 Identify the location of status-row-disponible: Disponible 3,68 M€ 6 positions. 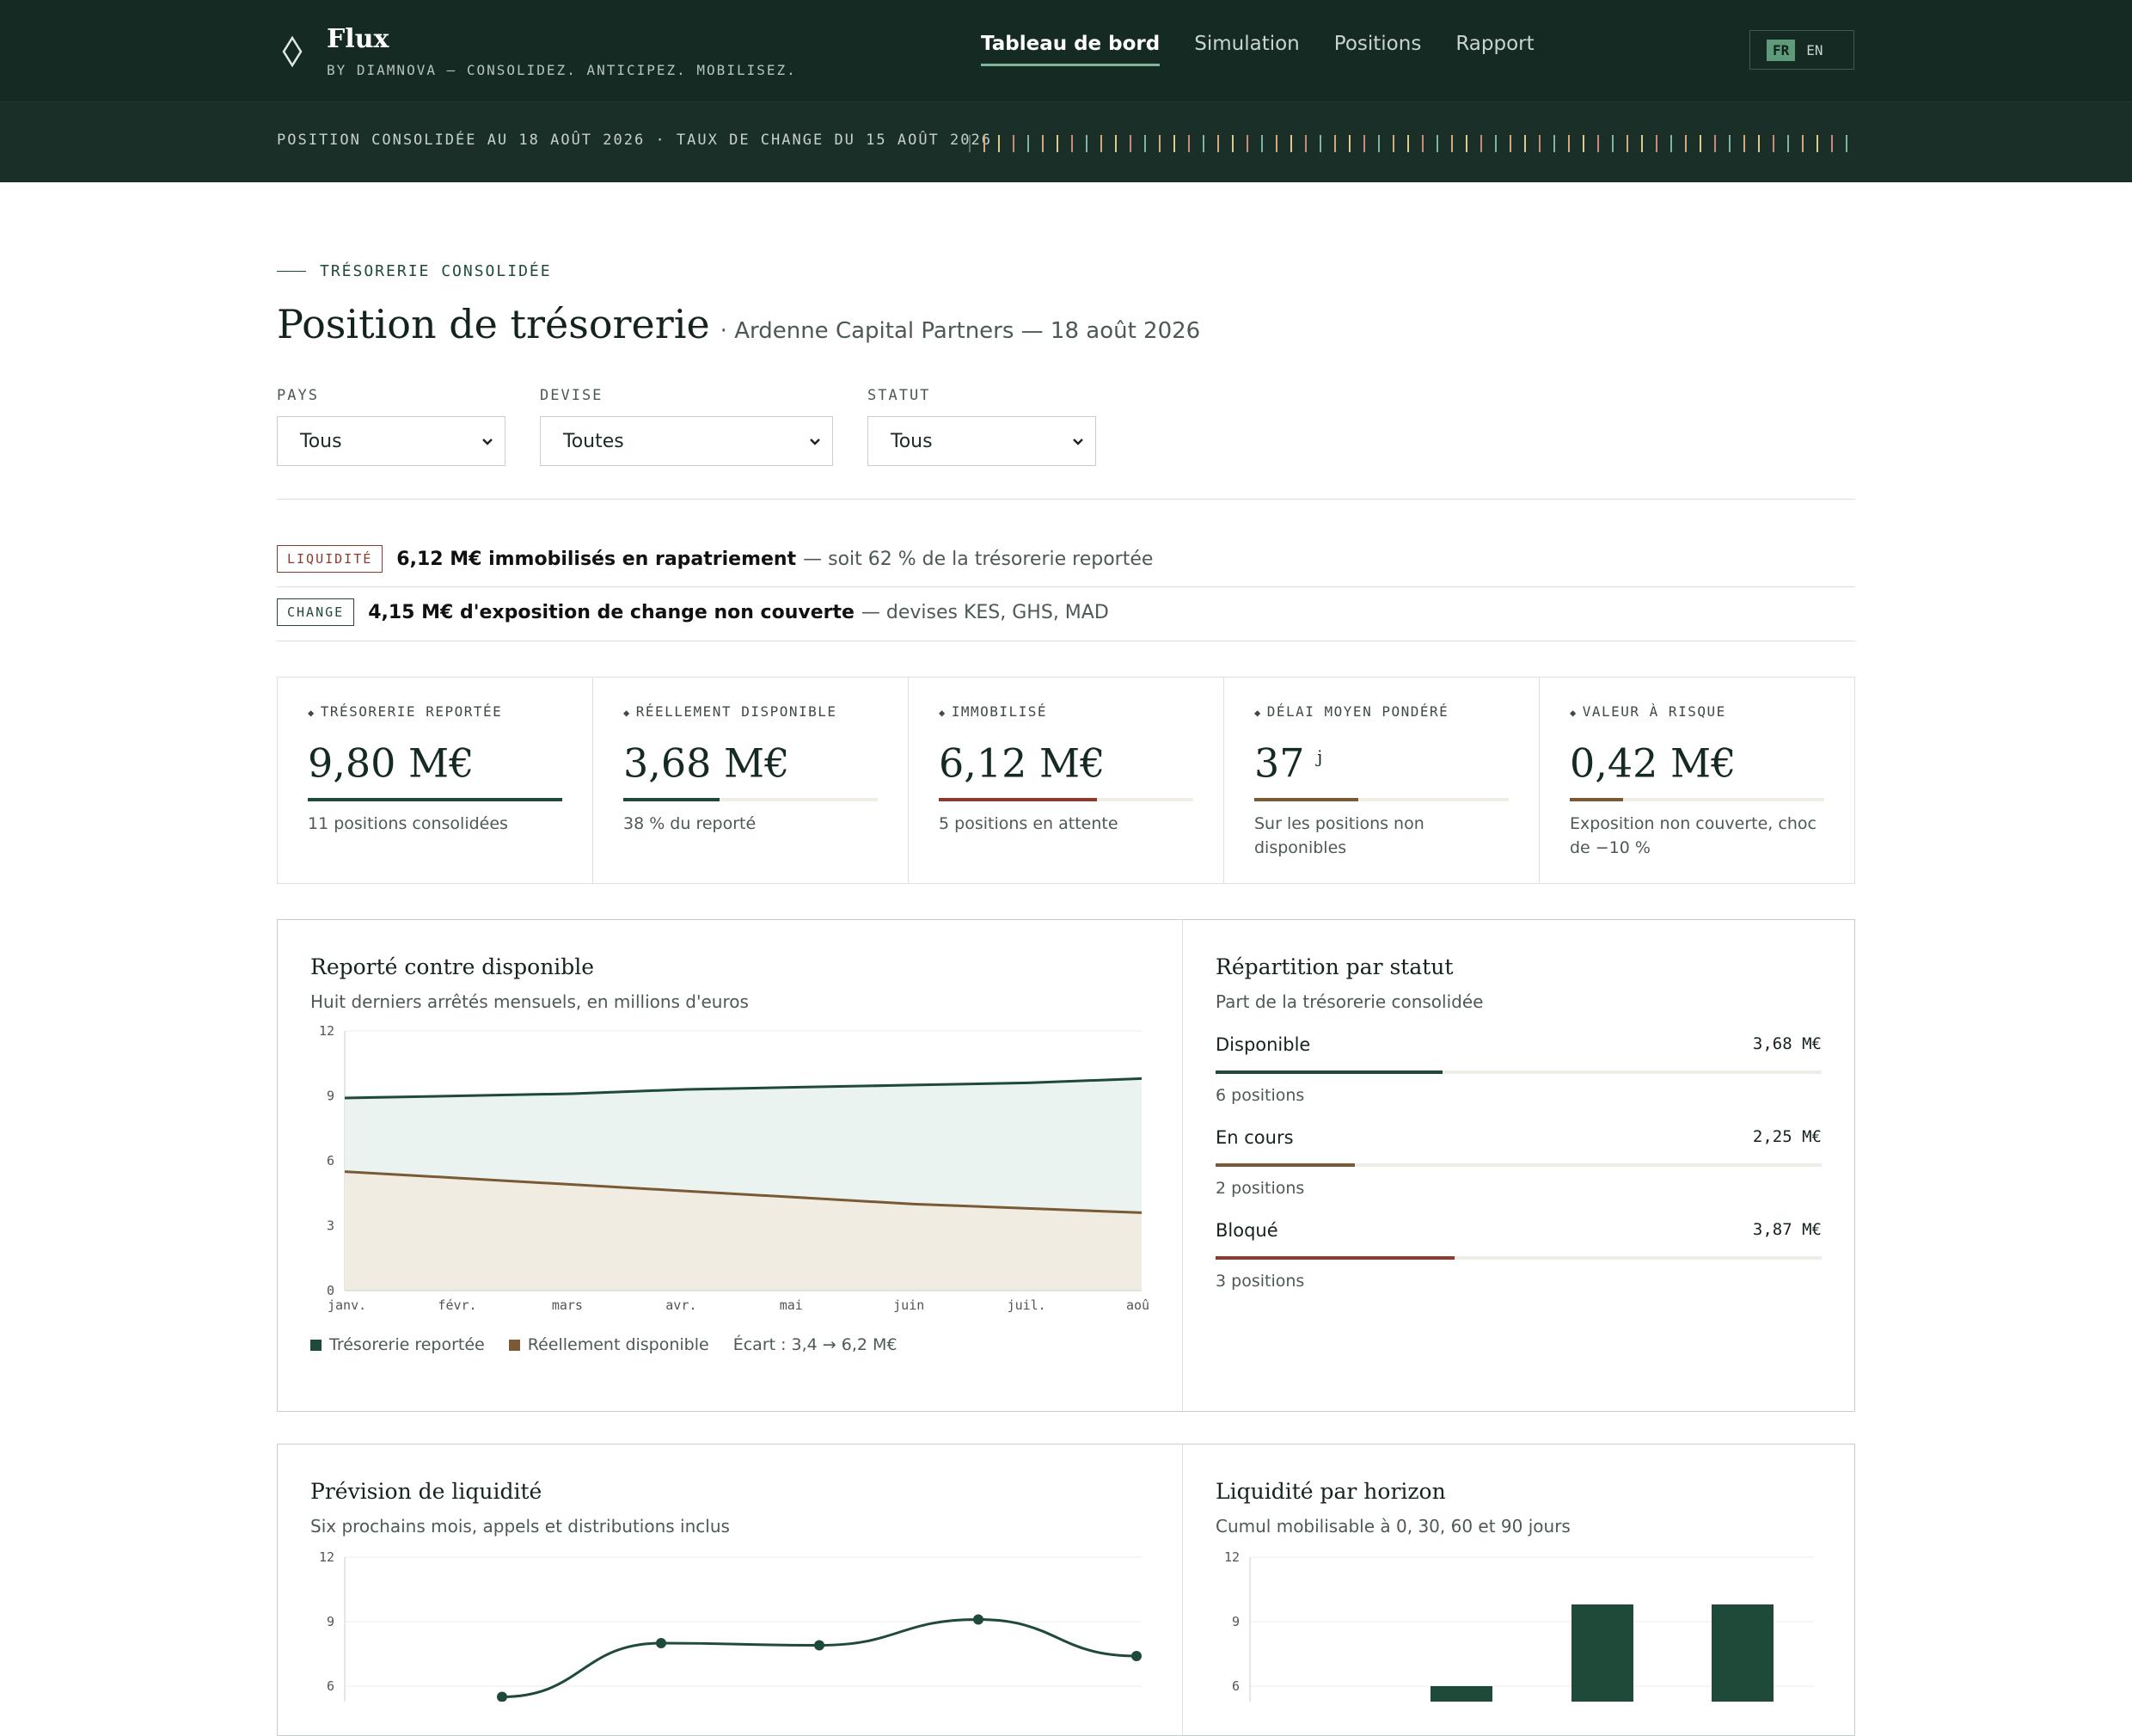
(1519, 1069).